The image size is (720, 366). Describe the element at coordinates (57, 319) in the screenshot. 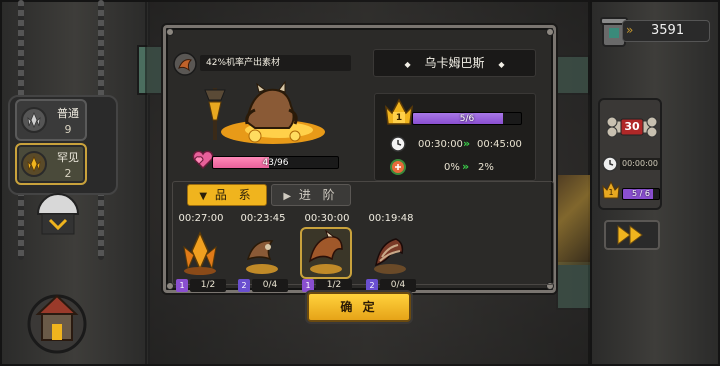

I see `house-building` at that location.